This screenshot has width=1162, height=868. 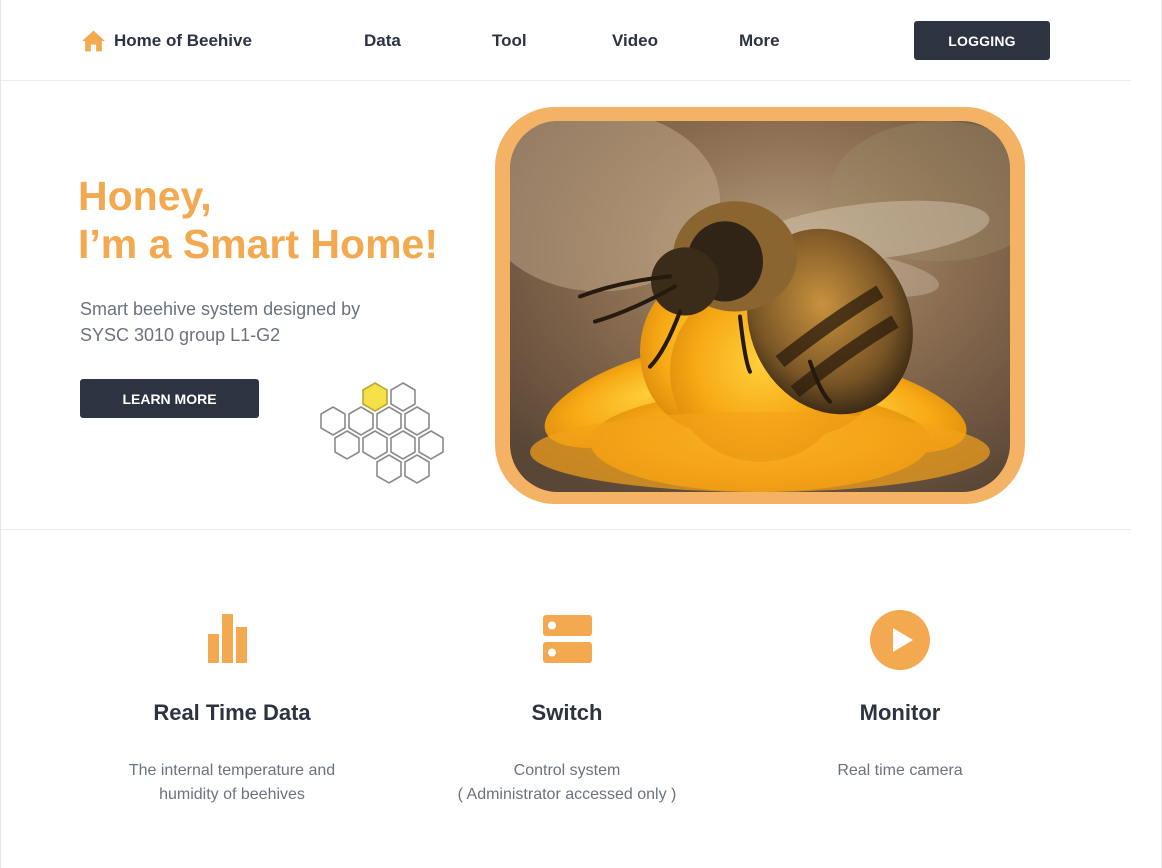 What do you see at coordinates (382, 41) in the screenshot?
I see `nav-link-data: Data` at bounding box center [382, 41].